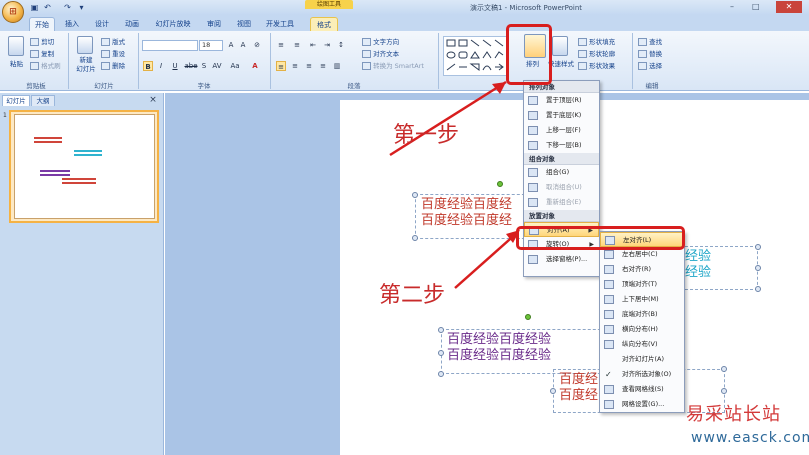 This screenshot has width=809, height=455. Describe the element at coordinates (526, 8) in the screenshot. I see `window-title: 演示文稿1 - Microsoft PowerPoint` at that location.